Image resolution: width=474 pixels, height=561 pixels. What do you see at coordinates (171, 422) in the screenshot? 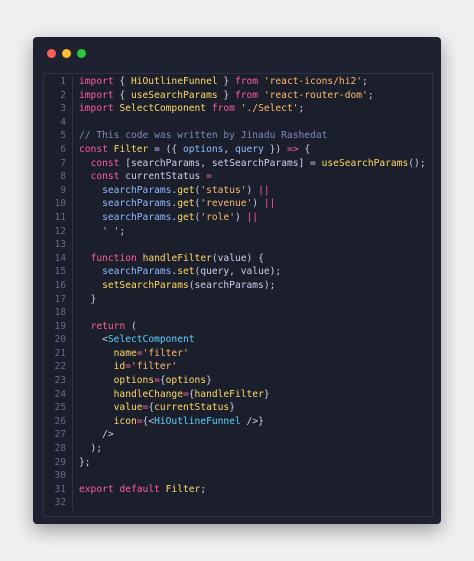
I see `code-text: icon={<HiOutlineFunnel />}` at bounding box center [171, 422].